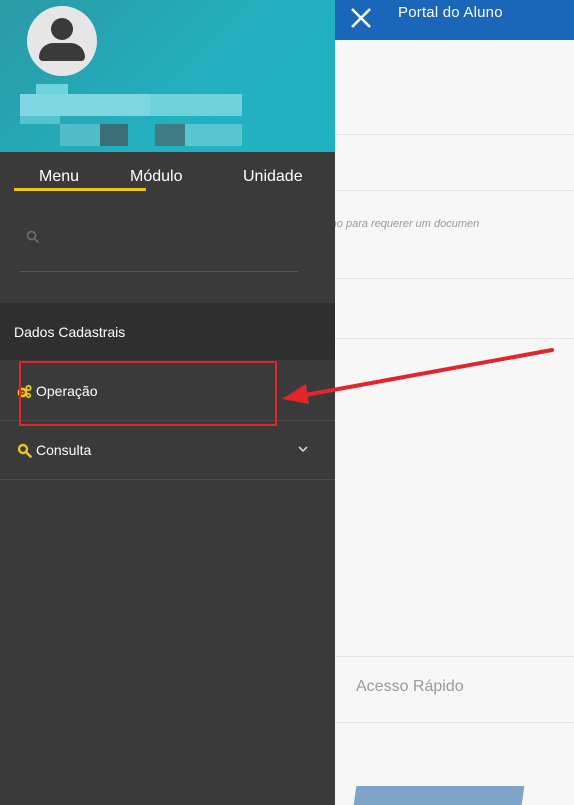 This screenshot has height=805, width=574. What do you see at coordinates (62, 29) in the screenshot?
I see `user-head-icon` at bounding box center [62, 29].